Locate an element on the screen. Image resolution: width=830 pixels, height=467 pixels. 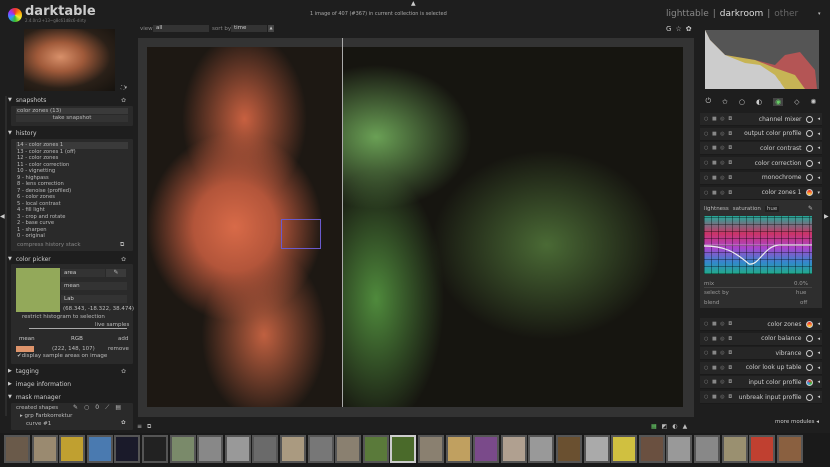
correct-group-icon: ◇ is located at coordinates (796, 102).